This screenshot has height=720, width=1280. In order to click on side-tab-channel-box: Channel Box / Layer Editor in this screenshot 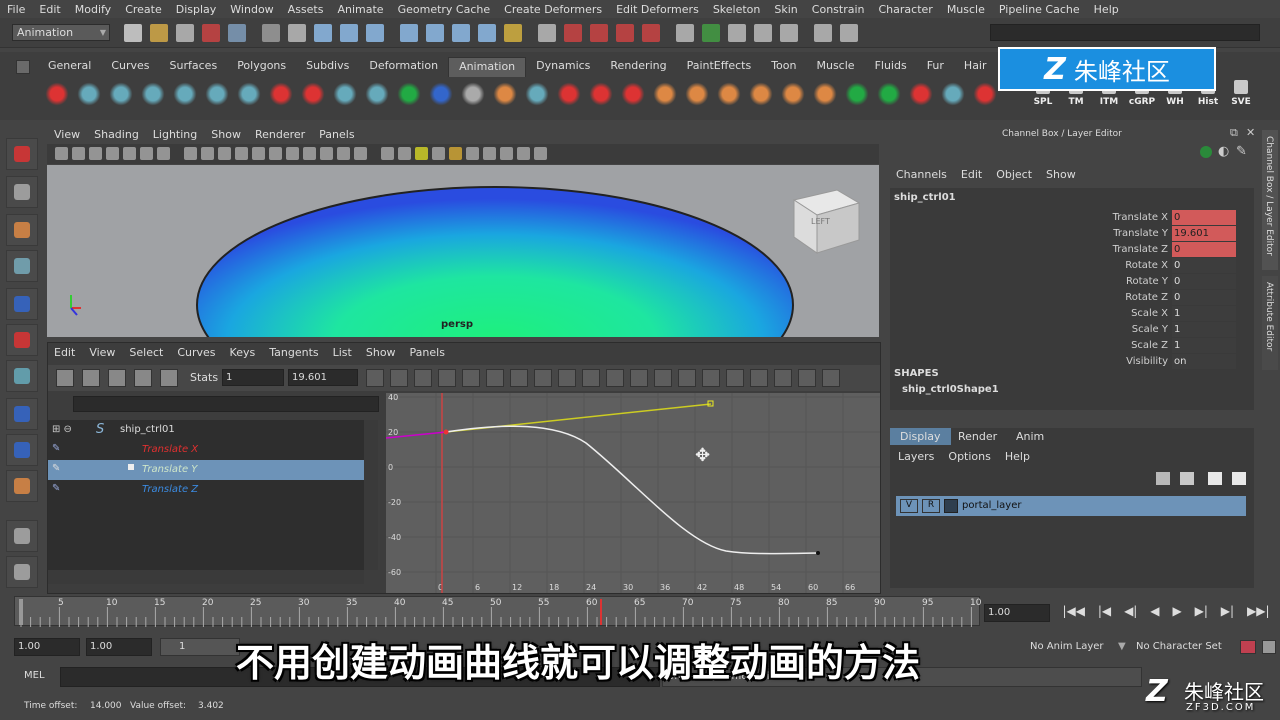, I will do `click(1270, 200)`.